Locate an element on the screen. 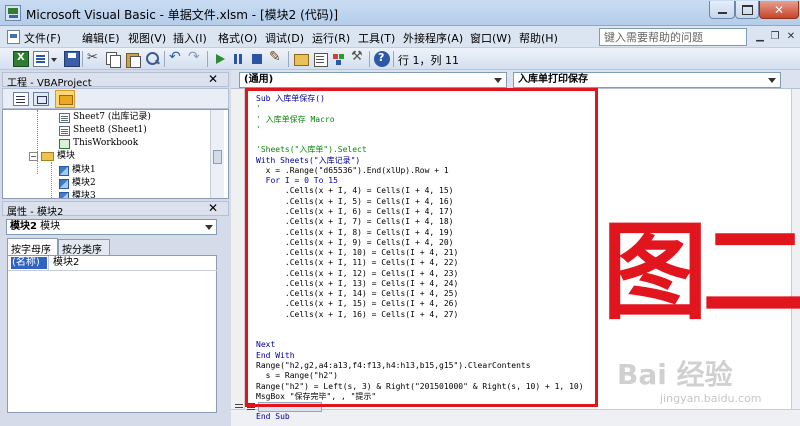 This screenshot has width=800, height=426. tree-scrollbar is located at coordinates (217, 154).